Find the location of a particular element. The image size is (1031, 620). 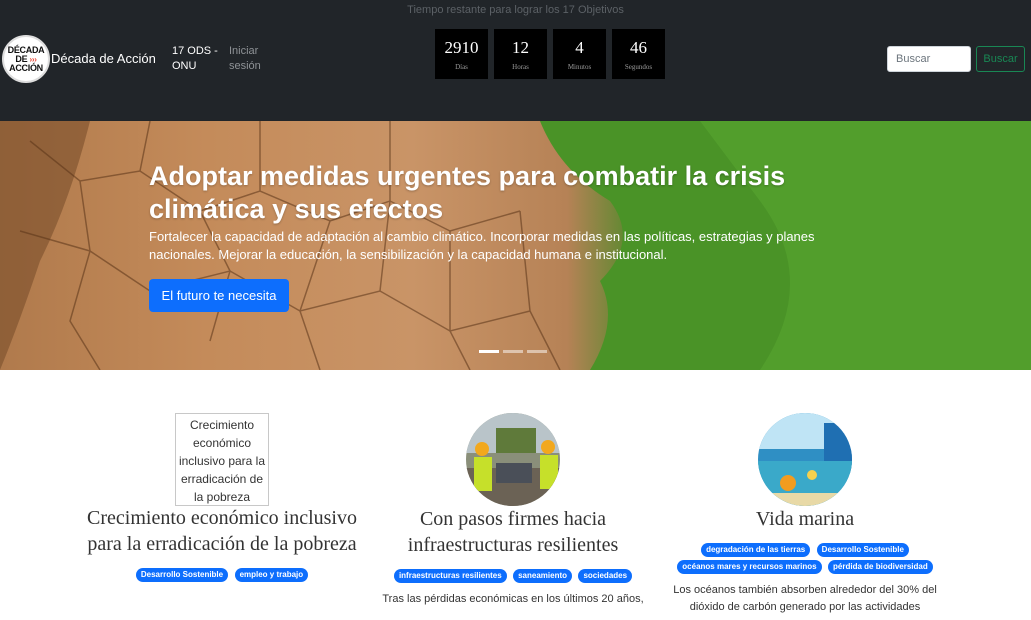

marine-life-image is located at coordinates (805, 459).